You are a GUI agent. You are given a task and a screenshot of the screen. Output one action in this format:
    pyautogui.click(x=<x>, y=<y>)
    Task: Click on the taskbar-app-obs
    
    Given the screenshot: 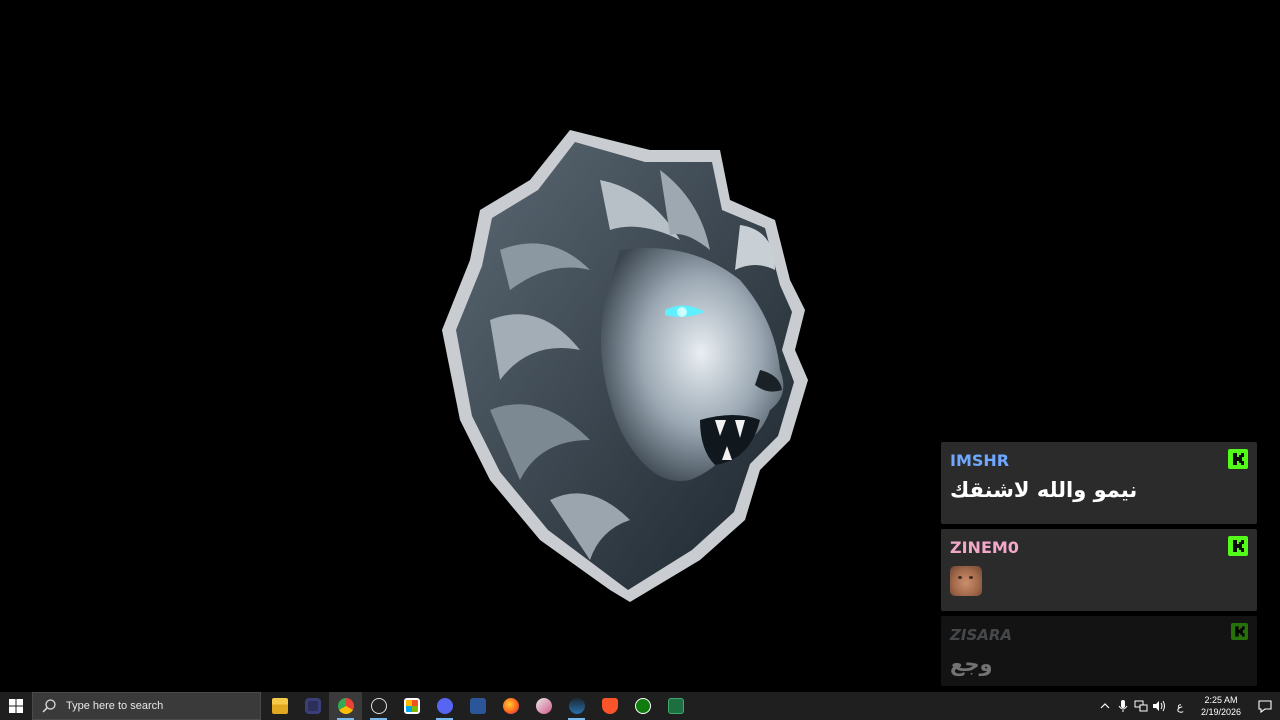 What is the action you would take?
    pyautogui.click(x=378, y=706)
    